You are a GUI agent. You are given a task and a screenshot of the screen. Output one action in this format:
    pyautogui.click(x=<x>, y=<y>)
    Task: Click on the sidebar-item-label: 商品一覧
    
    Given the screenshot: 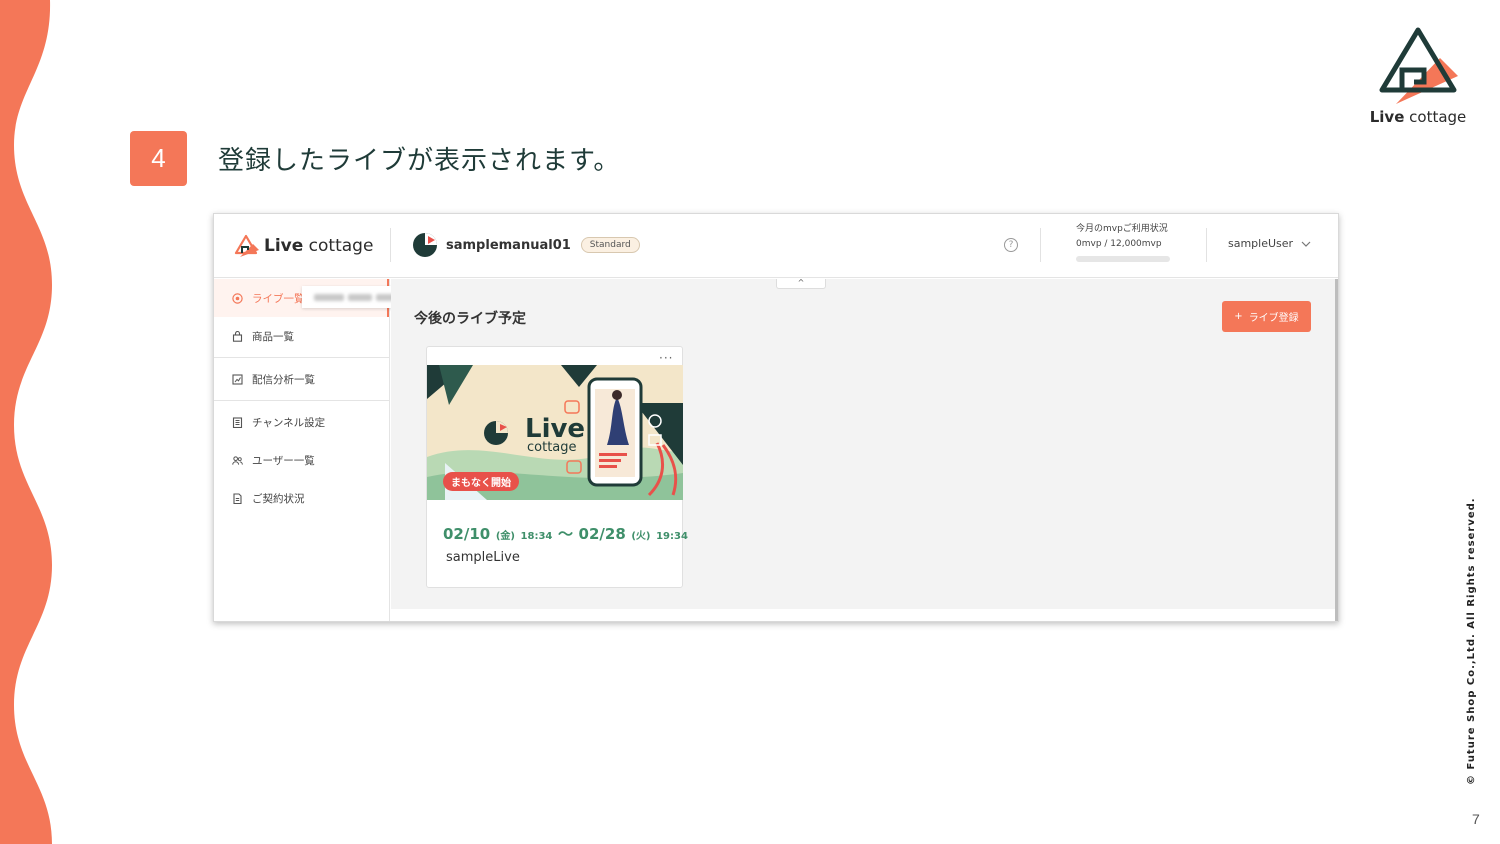 What is the action you would take?
    pyautogui.click(x=273, y=336)
    